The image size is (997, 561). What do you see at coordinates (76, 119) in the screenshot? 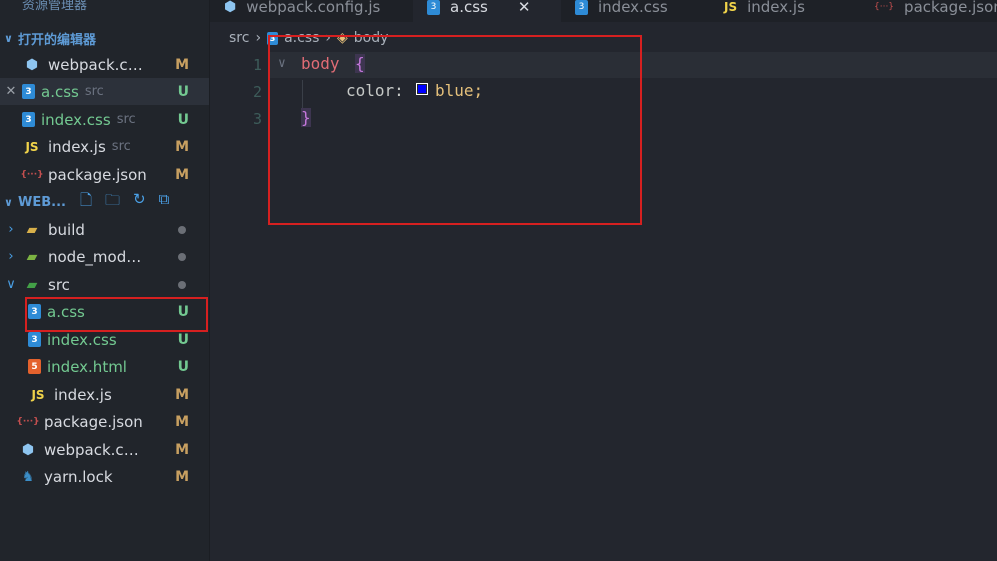
I see `open-editor-label: index.css` at bounding box center [76, 119].